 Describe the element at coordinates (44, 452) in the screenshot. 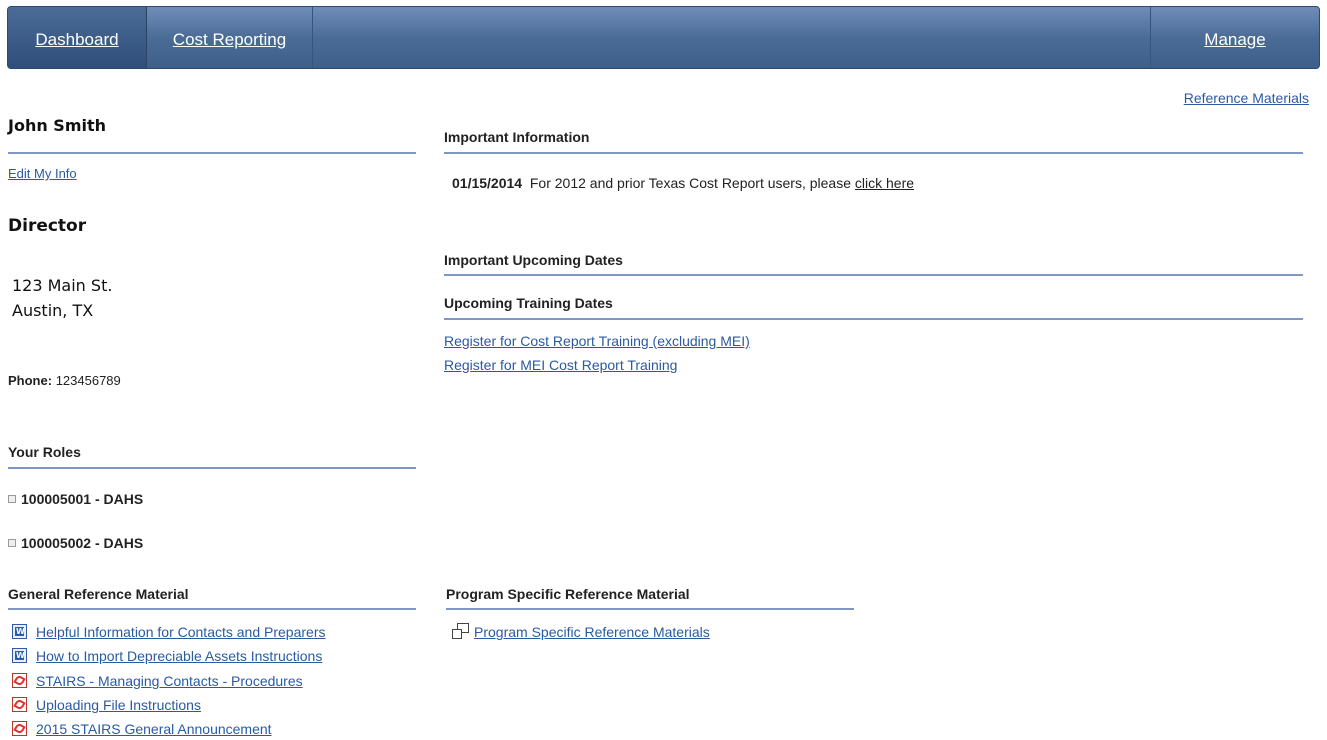

I see `roles-header: Your Roles` at that location.